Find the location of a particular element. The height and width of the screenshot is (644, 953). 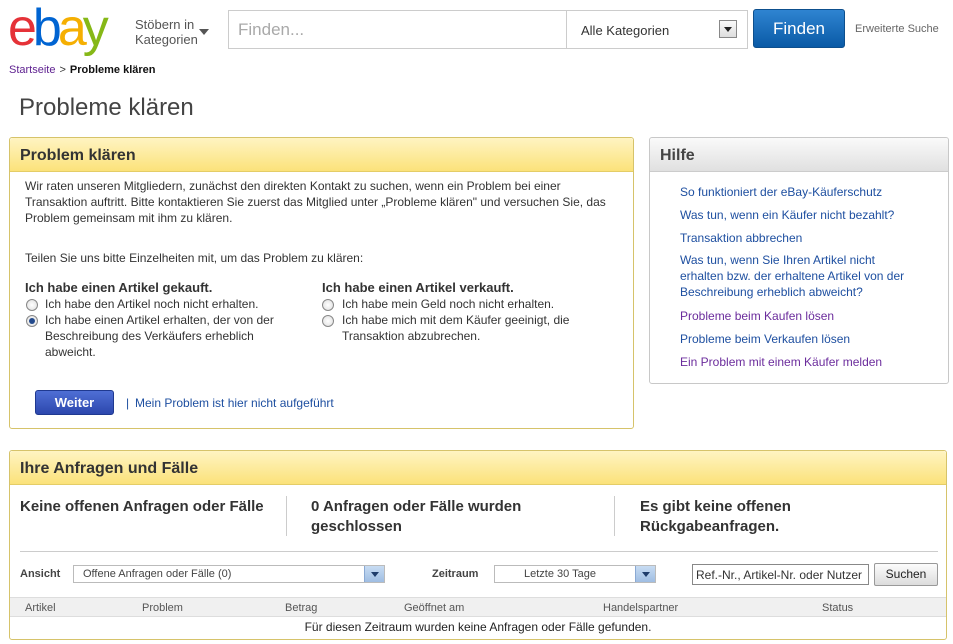

column-header-problem: Problem is located at coordinates (162, 608).